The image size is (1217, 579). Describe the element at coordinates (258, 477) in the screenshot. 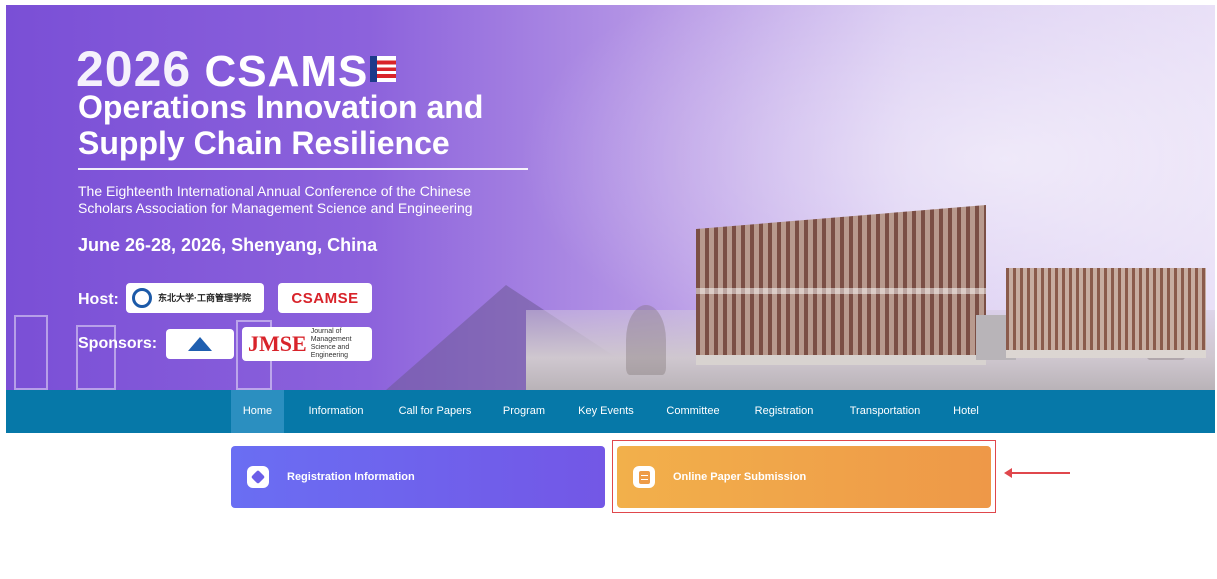

I see `pen-icon` at that location.